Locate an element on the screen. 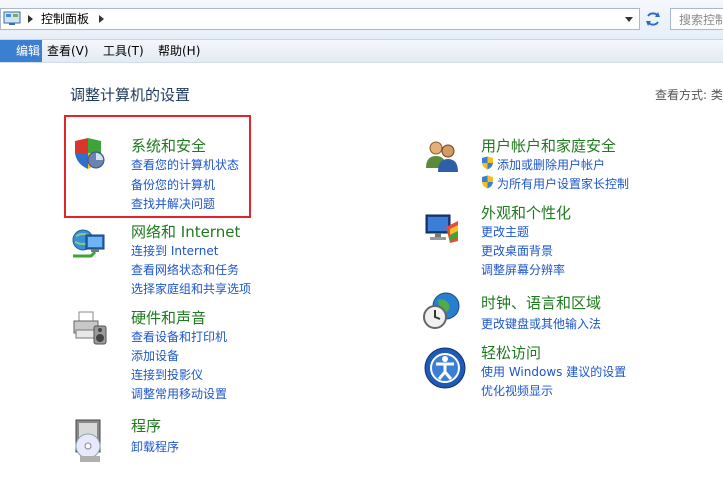 The image size is (723, 497). category-user-accounts: 用户帐户和家庭安全 is located at coordinates (548, 145).